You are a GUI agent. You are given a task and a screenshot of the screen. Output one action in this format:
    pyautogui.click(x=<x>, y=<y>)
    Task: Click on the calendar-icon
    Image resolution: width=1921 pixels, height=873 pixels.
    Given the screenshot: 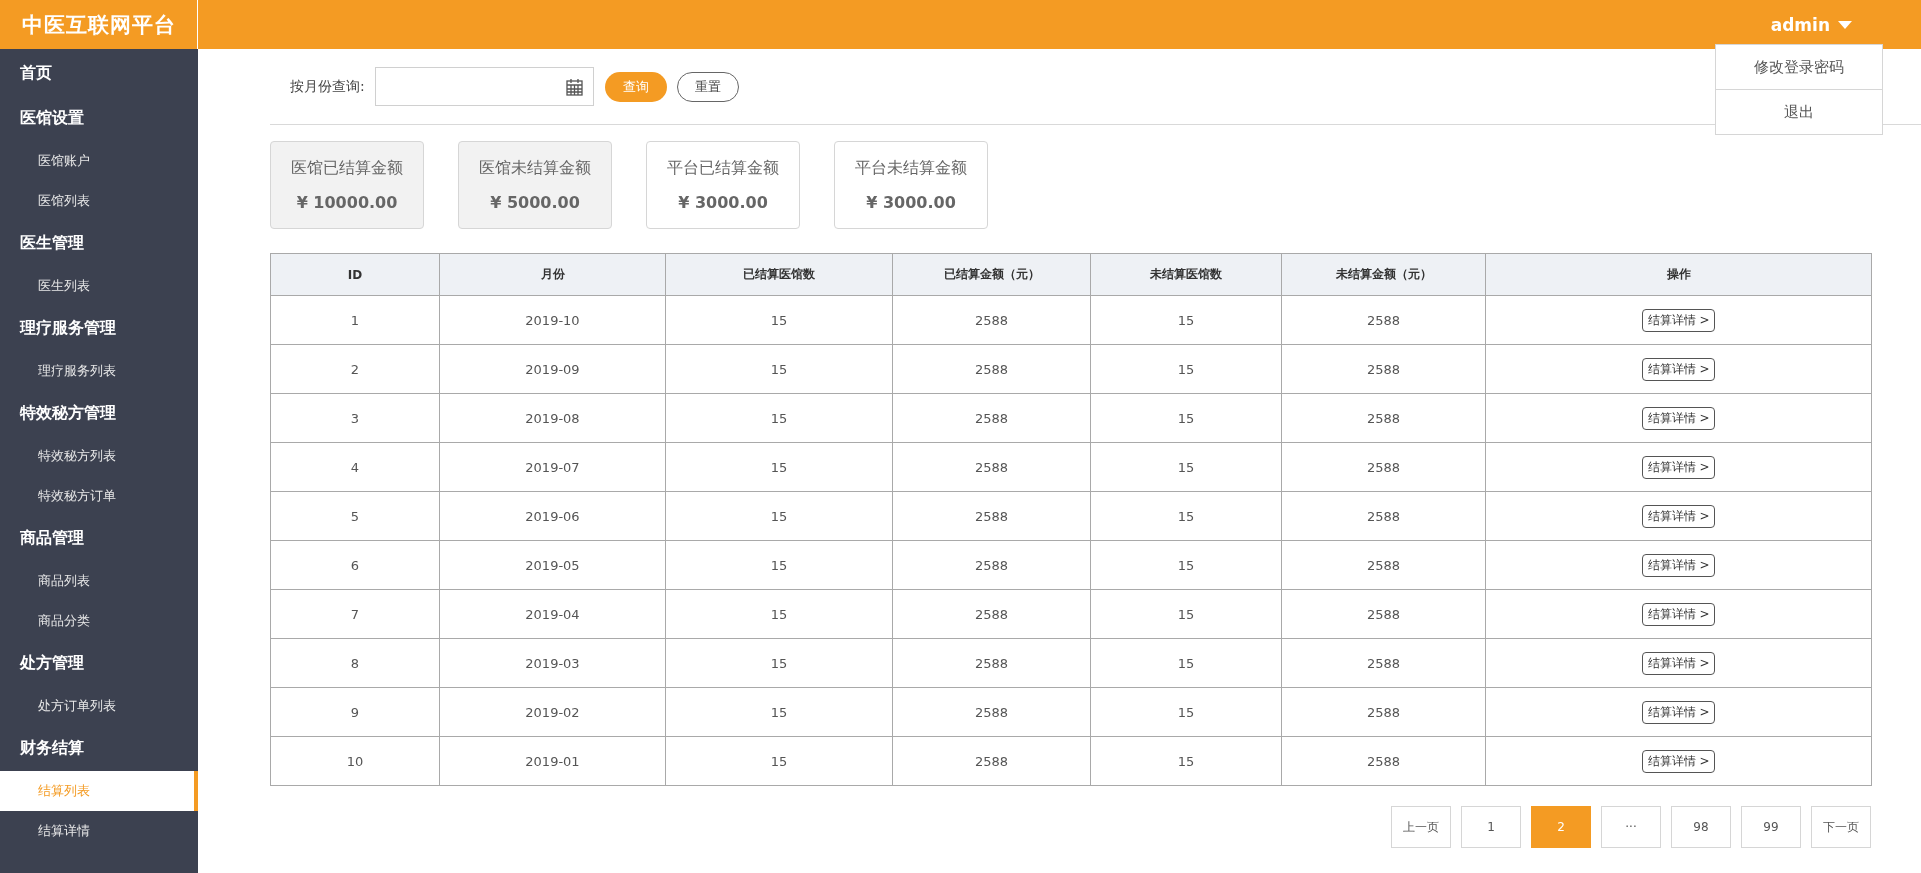 What is the action you would take?
    pyautogui.click(x=574, y=86)
    